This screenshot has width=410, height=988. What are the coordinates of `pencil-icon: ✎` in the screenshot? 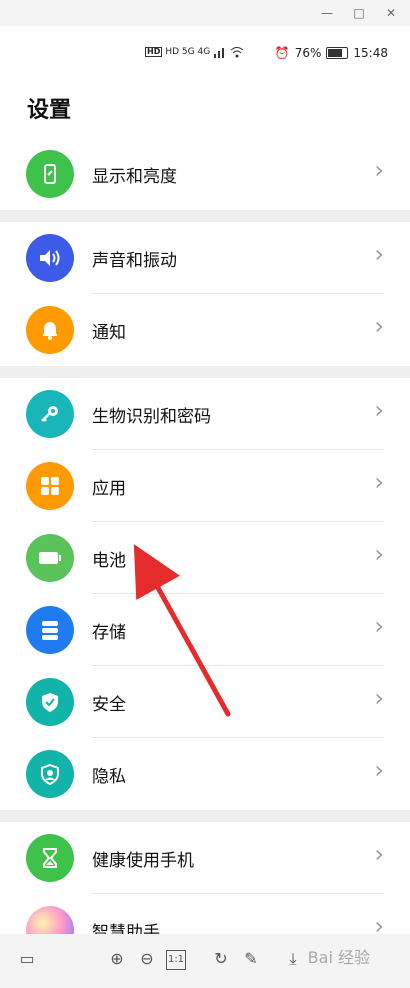 It's located at (251, 958).